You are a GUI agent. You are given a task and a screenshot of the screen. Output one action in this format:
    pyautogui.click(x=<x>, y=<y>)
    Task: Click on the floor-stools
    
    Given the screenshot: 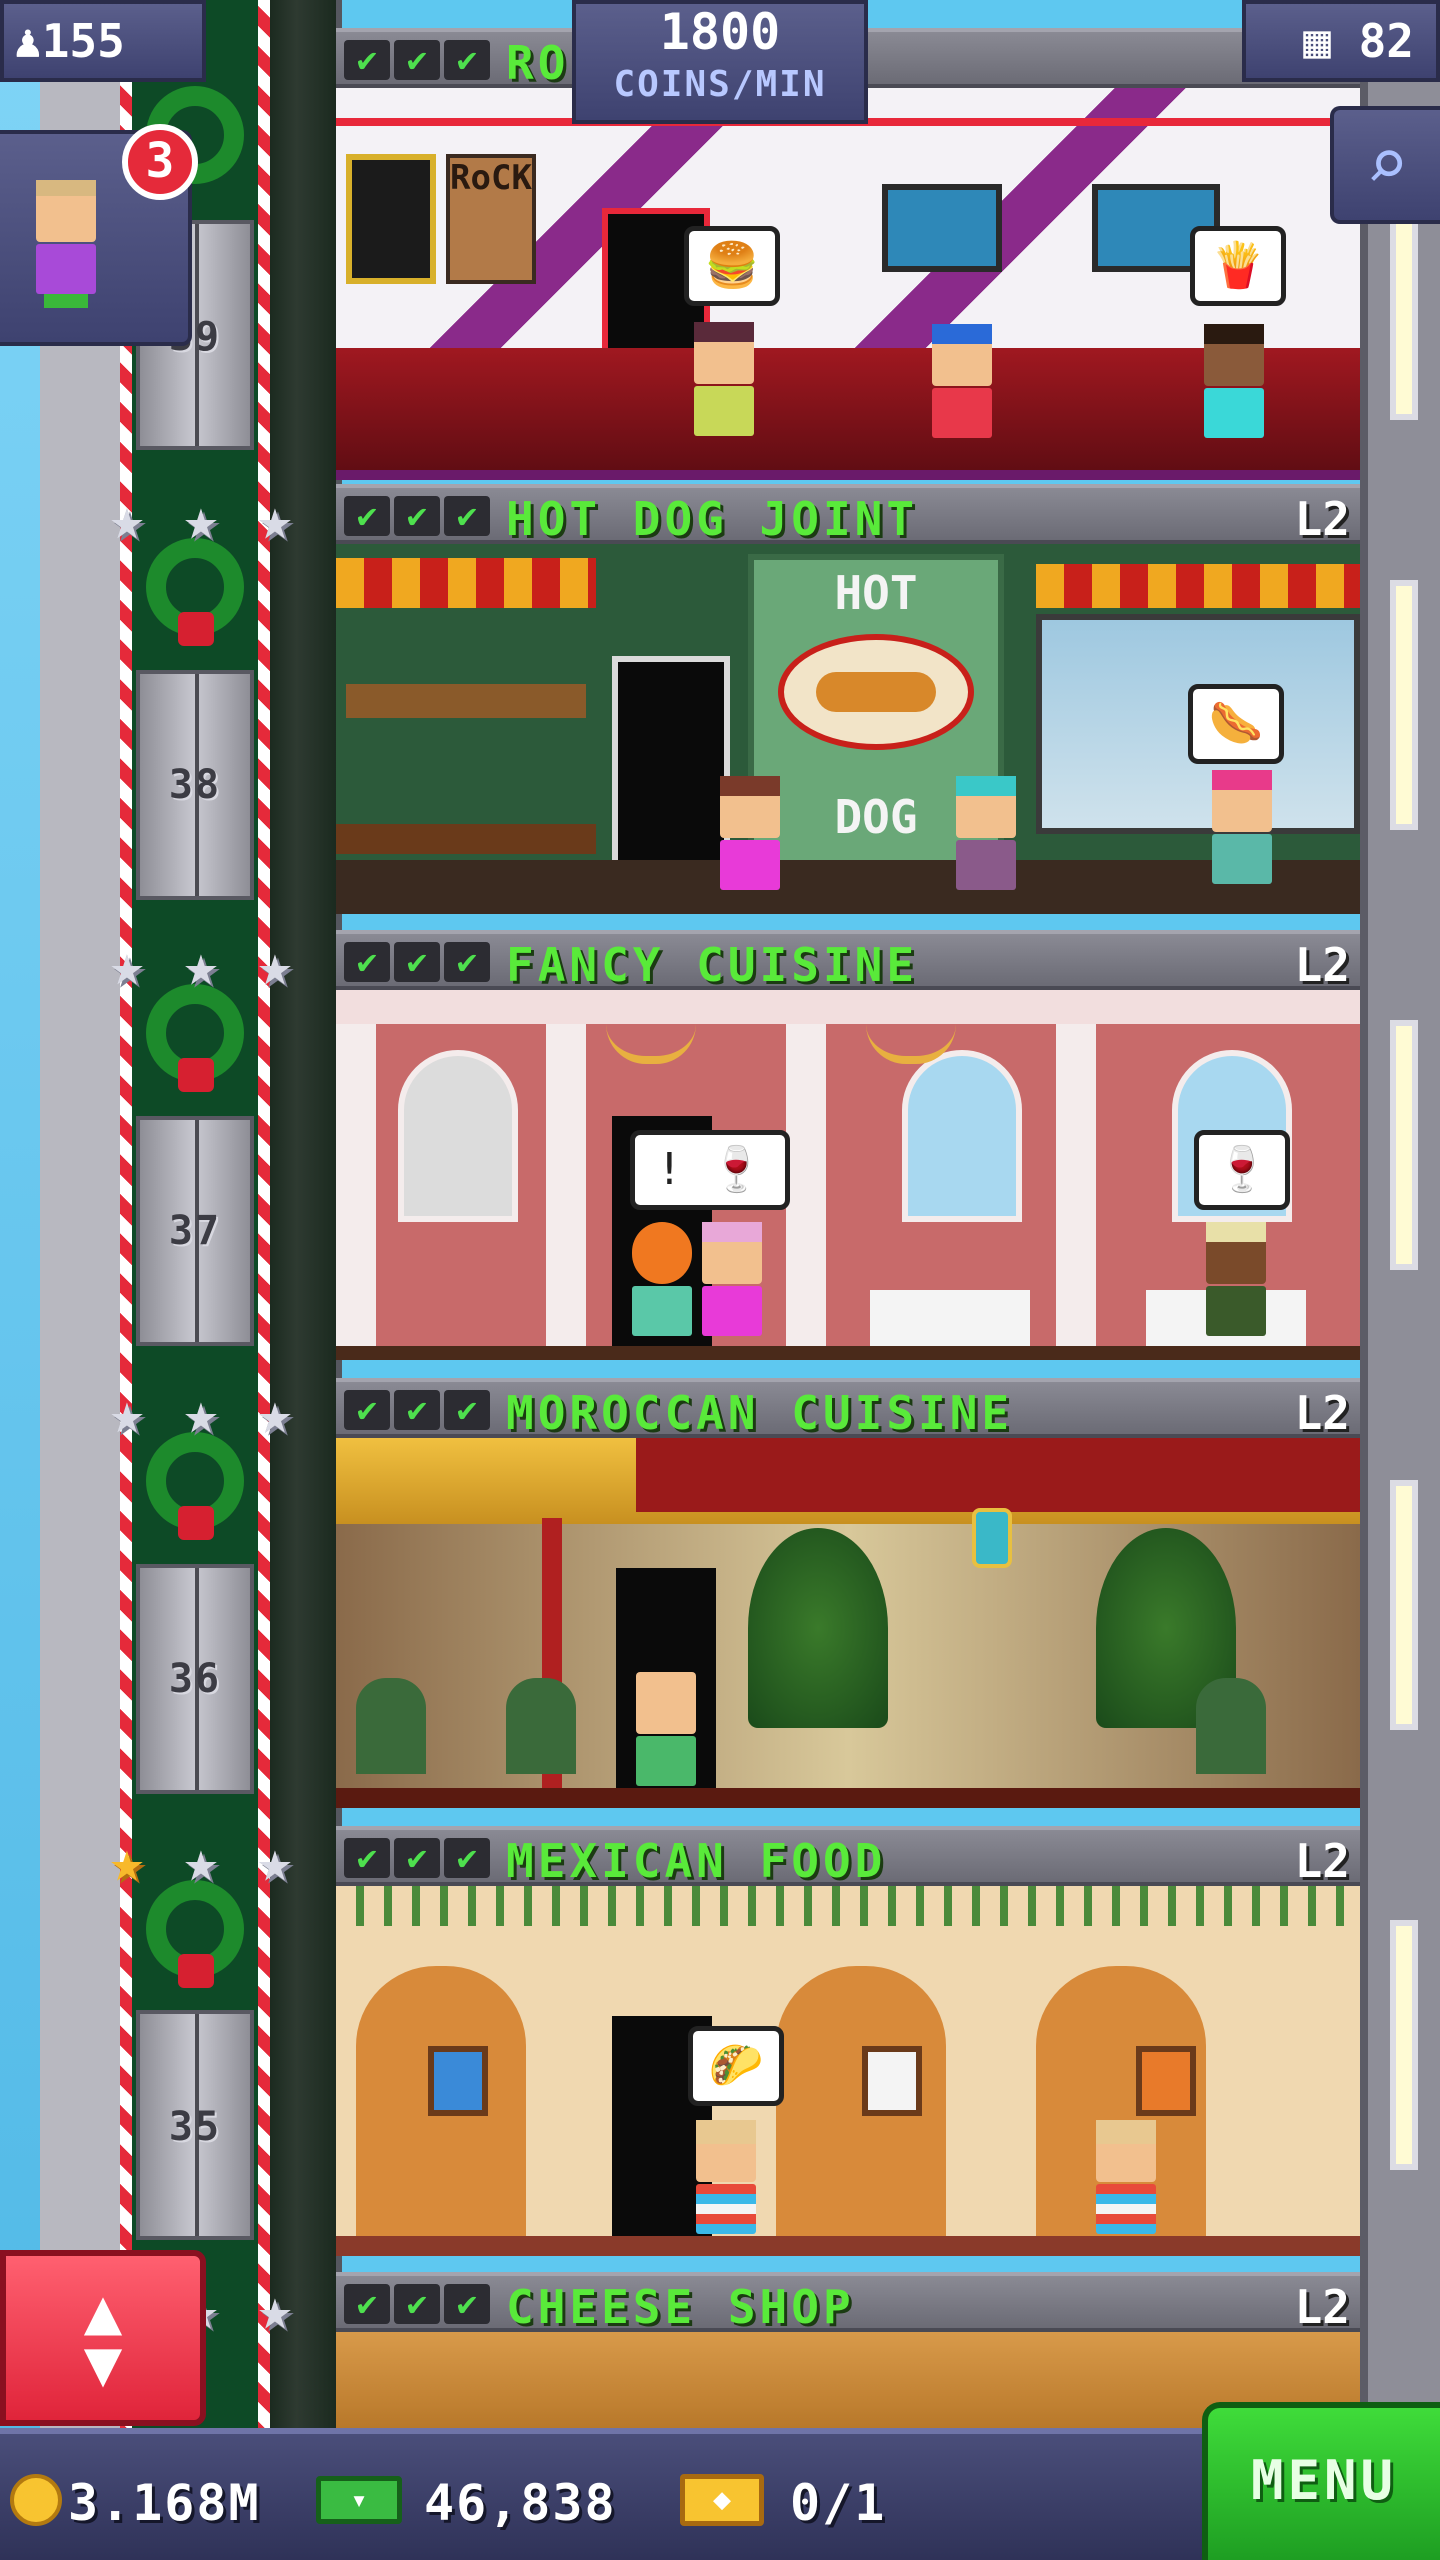 What is the action you would take?
    pyautogui.click(x=848, y=887)
    